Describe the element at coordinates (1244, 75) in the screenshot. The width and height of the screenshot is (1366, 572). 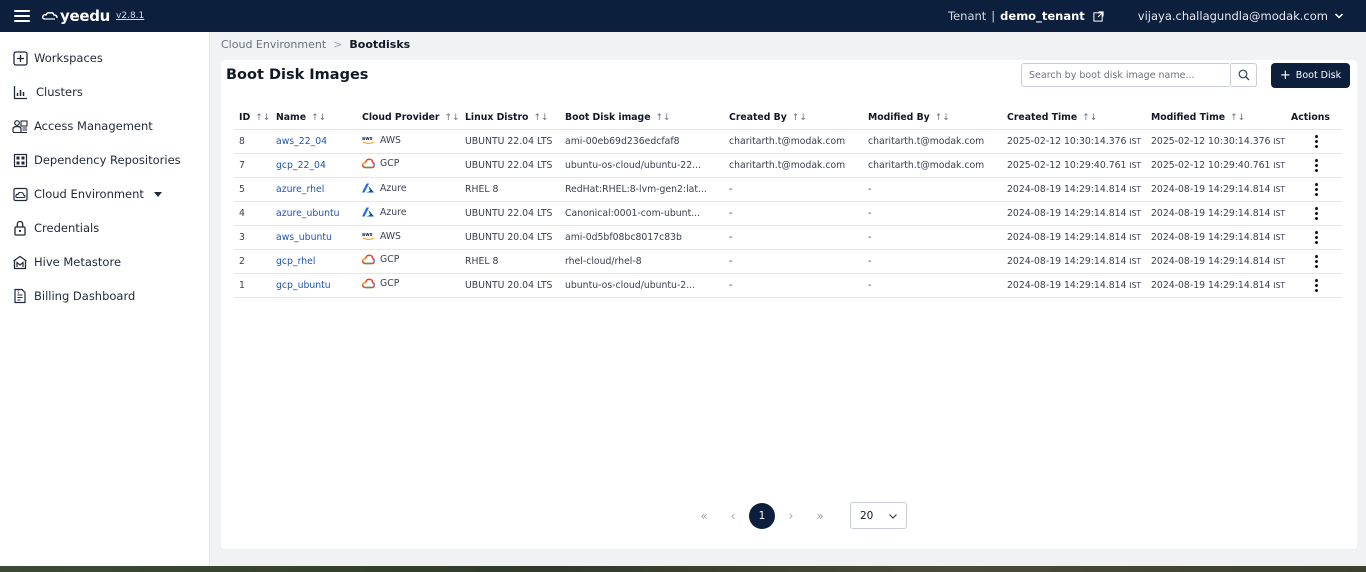
I see `search-button` at that location.